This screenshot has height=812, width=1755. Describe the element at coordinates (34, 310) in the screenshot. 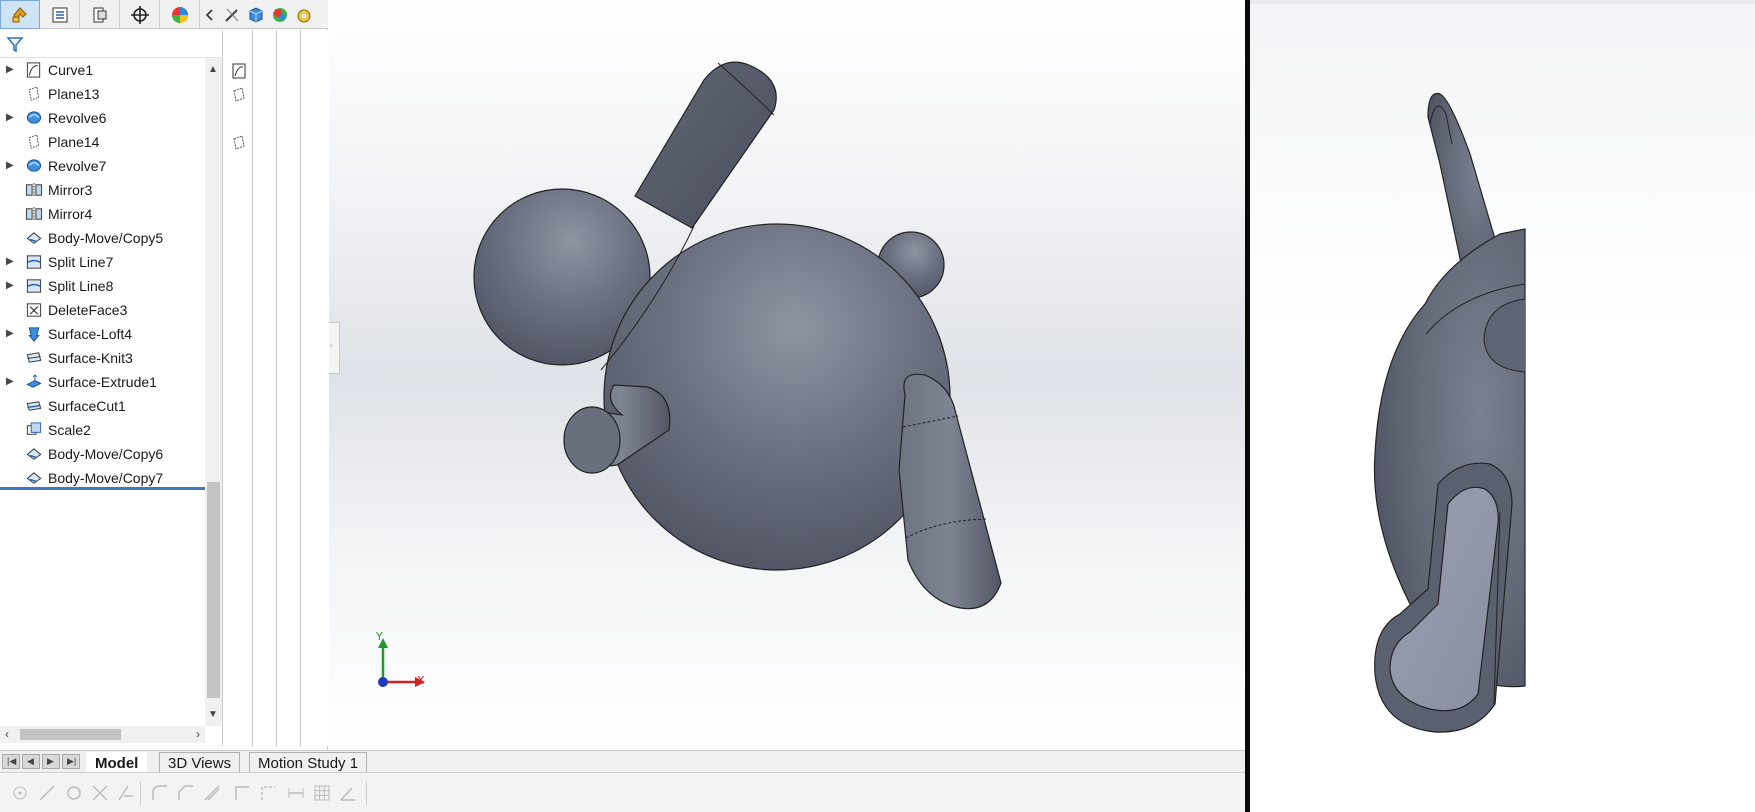

I see `delete-face-icon` at that location.